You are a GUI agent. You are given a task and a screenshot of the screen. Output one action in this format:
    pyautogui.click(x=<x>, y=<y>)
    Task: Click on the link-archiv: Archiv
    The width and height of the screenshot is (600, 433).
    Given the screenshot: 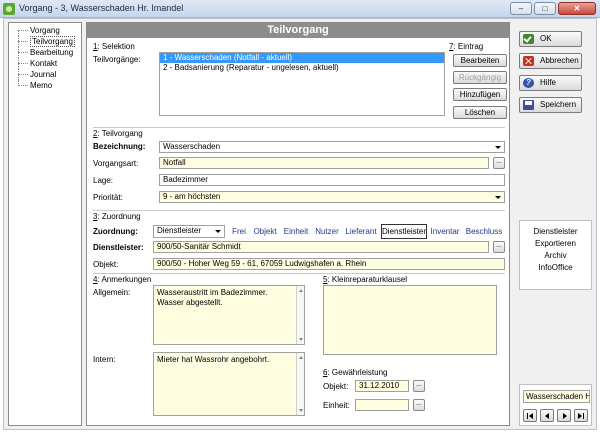 What is the action you would take?
    pyautogui.click(x=555, y=256)
    